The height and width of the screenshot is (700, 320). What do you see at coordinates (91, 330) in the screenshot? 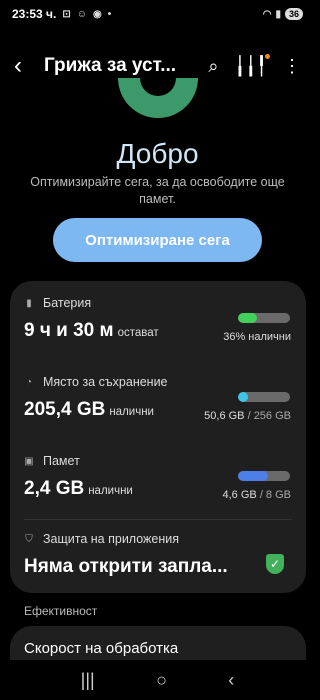
I see `battery-value: 9 ч и 30 м остават` at bounding box center [91, 330].